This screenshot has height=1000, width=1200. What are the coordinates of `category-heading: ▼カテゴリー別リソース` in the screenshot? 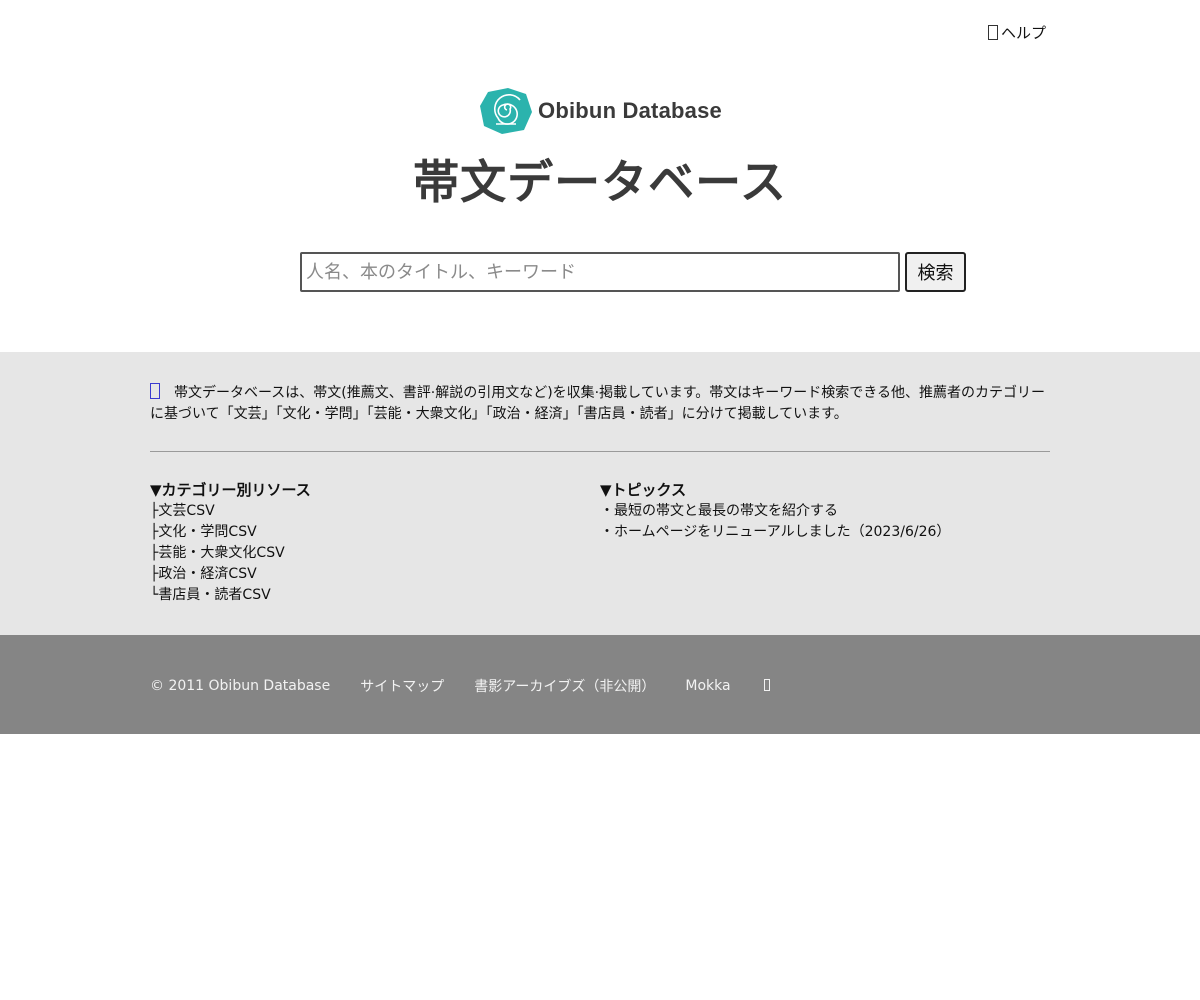 It's located at (230, 490).